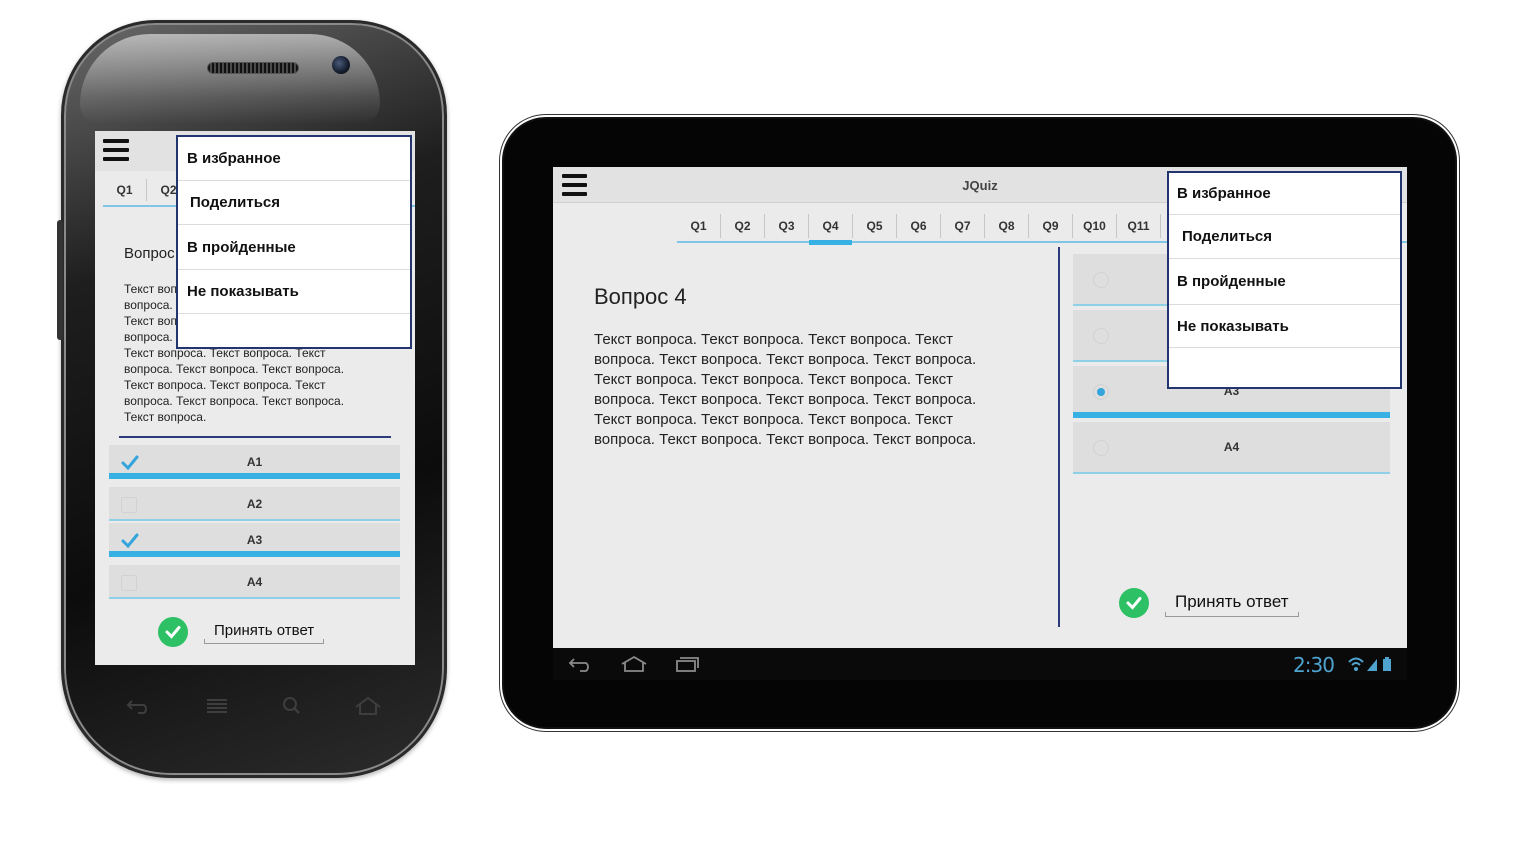  I want to click on tablet-tab-q2: Q2, so click(743, 226).